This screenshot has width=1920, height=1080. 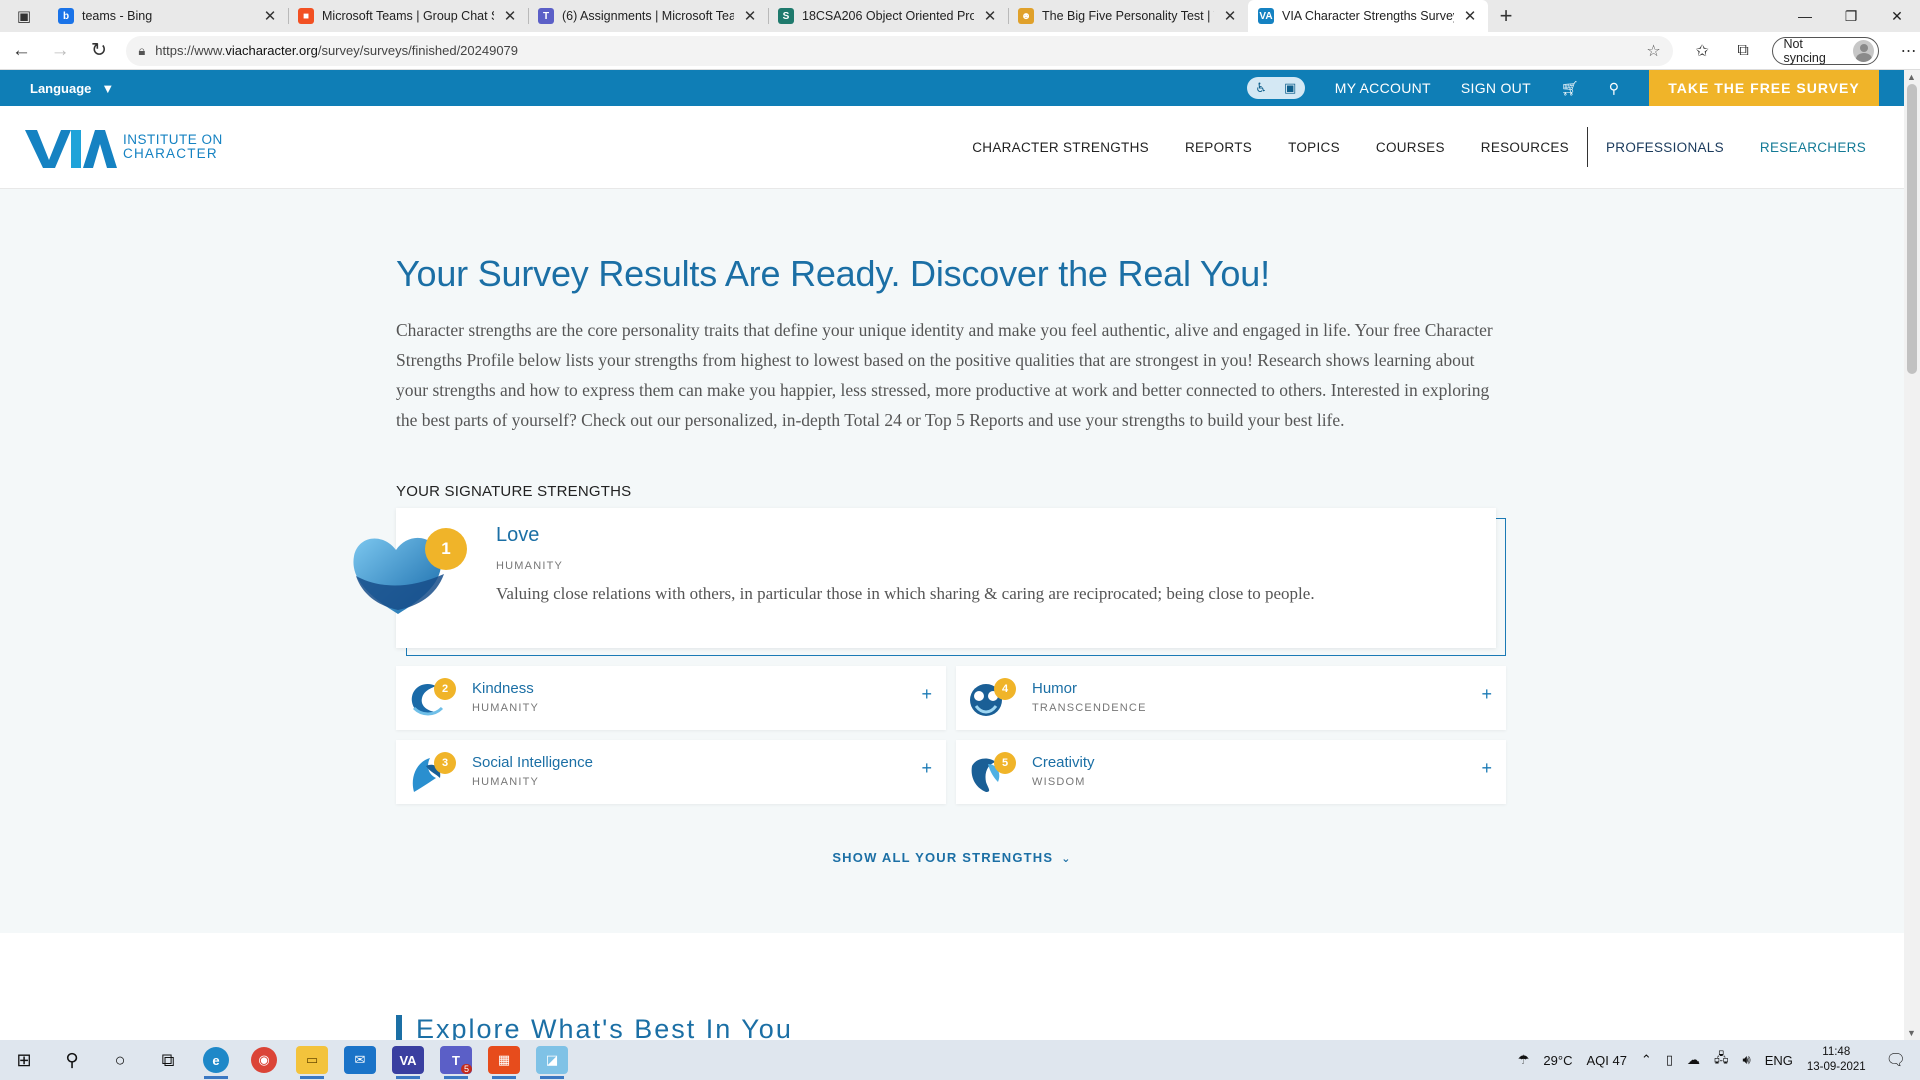 I want to click on caret-down-icon: ▼, so click(x=108, y=88).